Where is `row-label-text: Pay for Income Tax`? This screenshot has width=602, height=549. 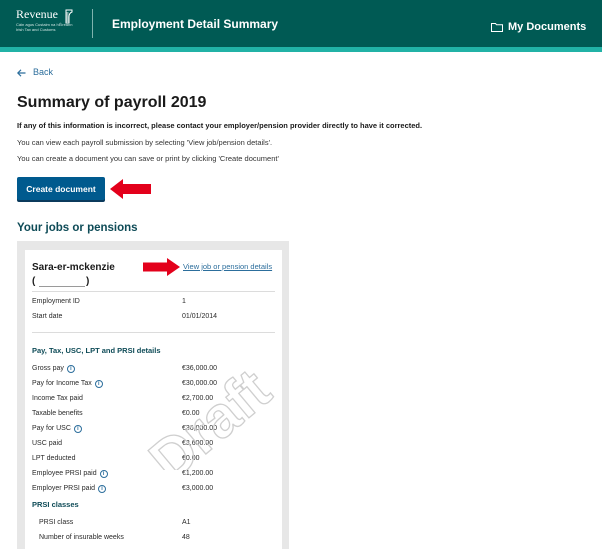 row-label-text: Pay for Income Tax is located at coordinates (62, 383).